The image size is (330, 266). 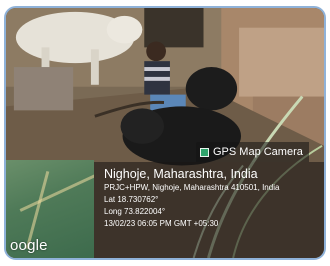 What do you see at coordinates (131, 199) in the screenshot?
I see `latitude: Lat 18.730762°` at bounding box center [131, 199].